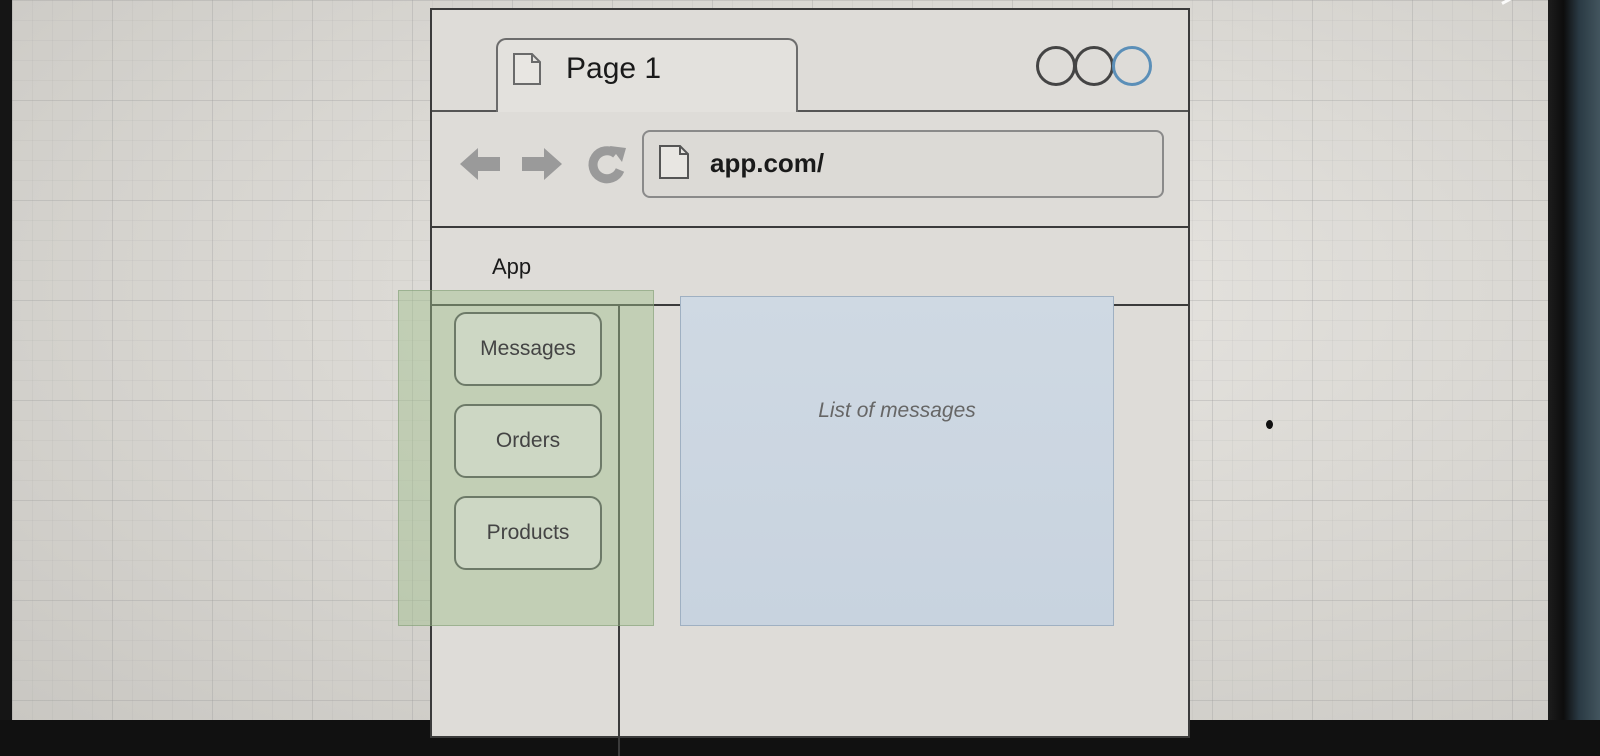  I want to click on tab-title: Page 1, so click(614, 68).